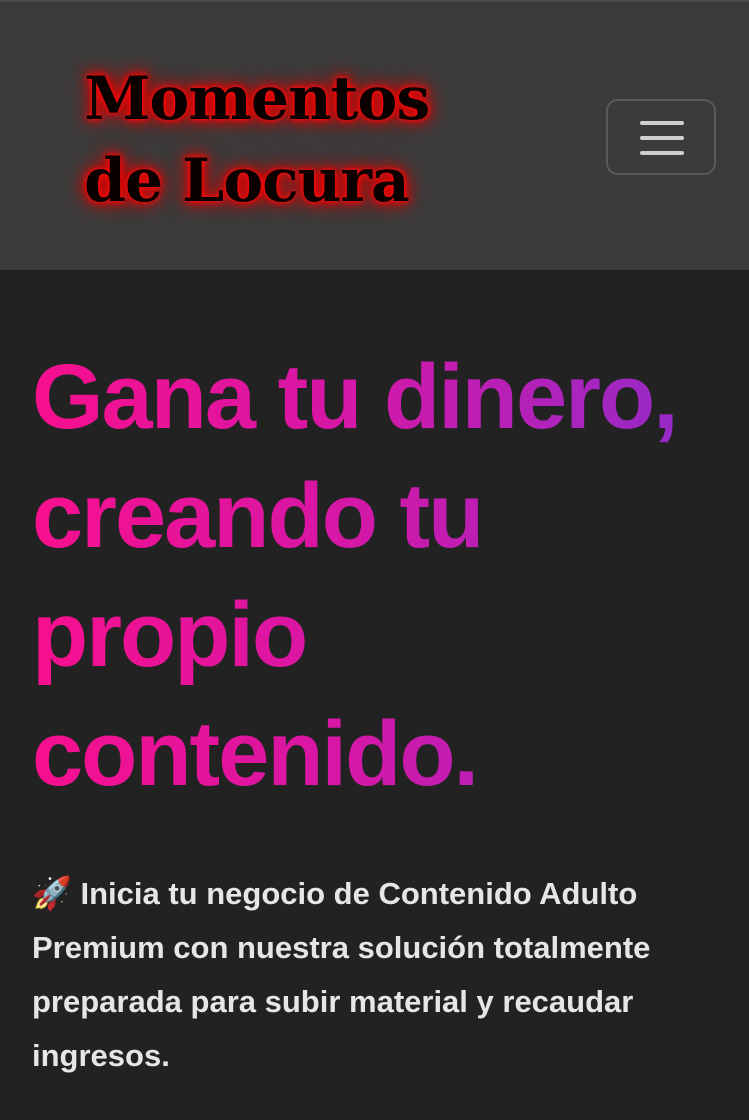  Describe the element at coordinates (247, 181) in the screenshot. I see `logo-line-2: de Locura` at that location.